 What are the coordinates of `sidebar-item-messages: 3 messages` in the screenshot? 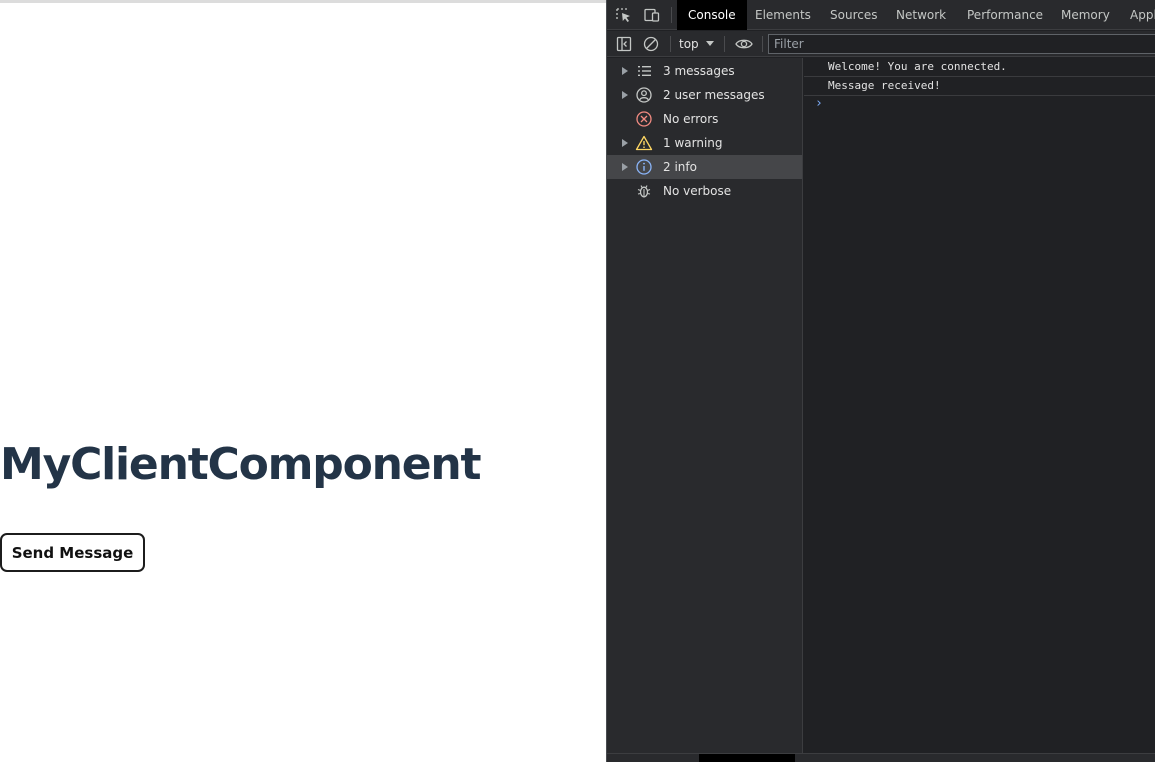 It's located at (704, 71).